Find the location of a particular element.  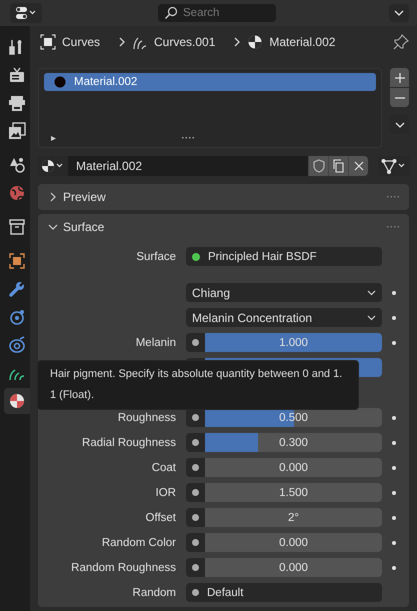

field-label: Roughness is located at coordinates (146, 418).